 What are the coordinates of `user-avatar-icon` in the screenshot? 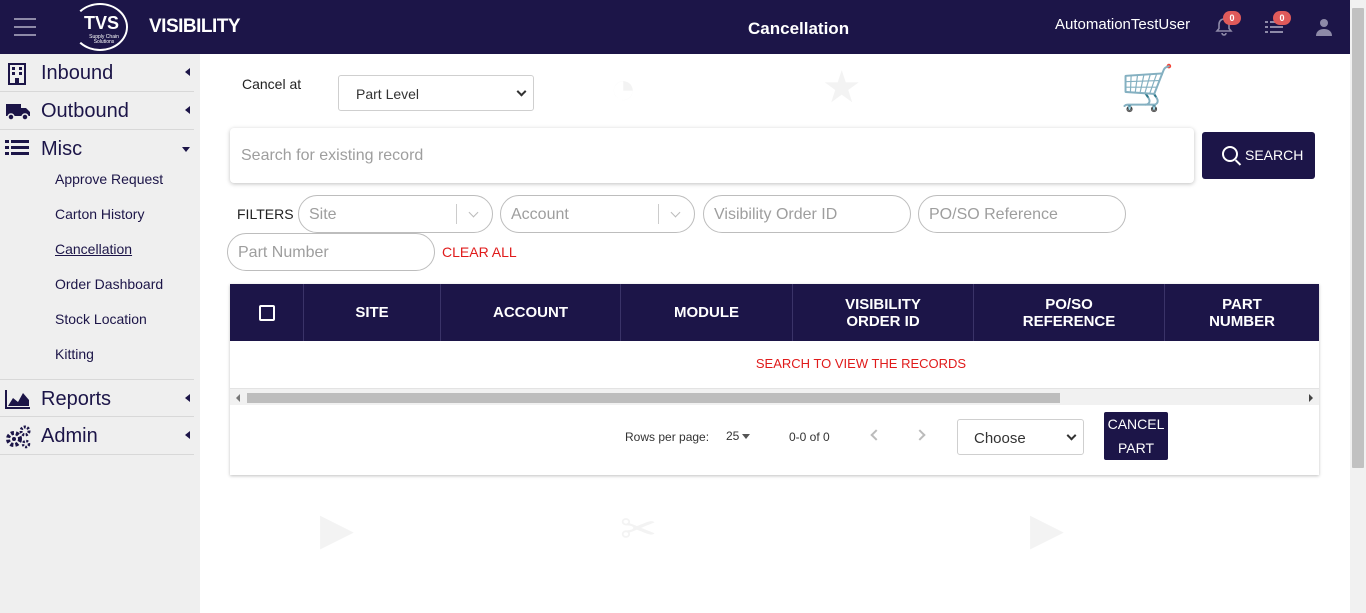 It's located at (1324, 27).